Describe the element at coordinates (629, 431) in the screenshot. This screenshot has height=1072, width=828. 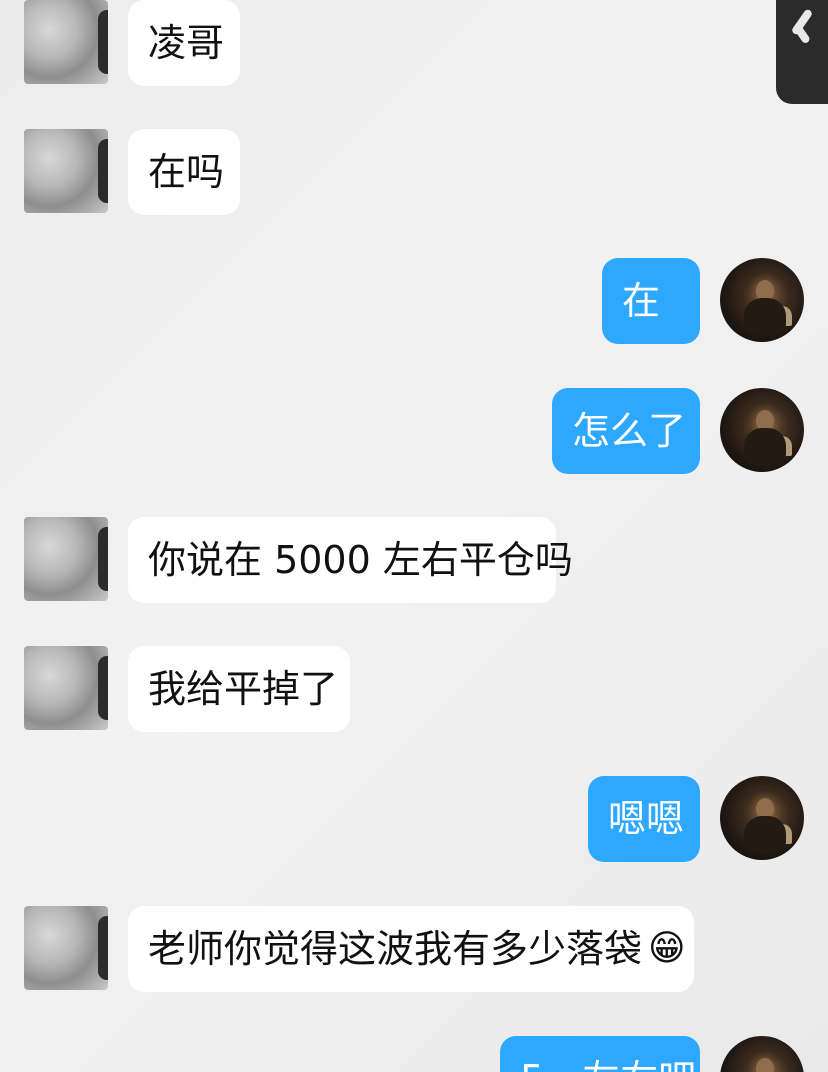
I see `message-text: 怎么了` at that location.